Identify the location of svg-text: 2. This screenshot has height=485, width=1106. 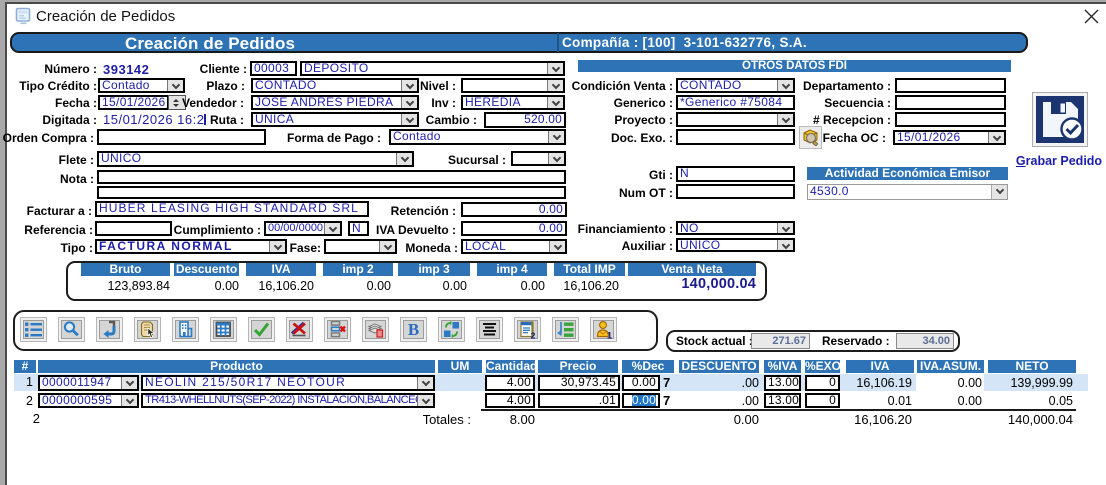
(533, 335).